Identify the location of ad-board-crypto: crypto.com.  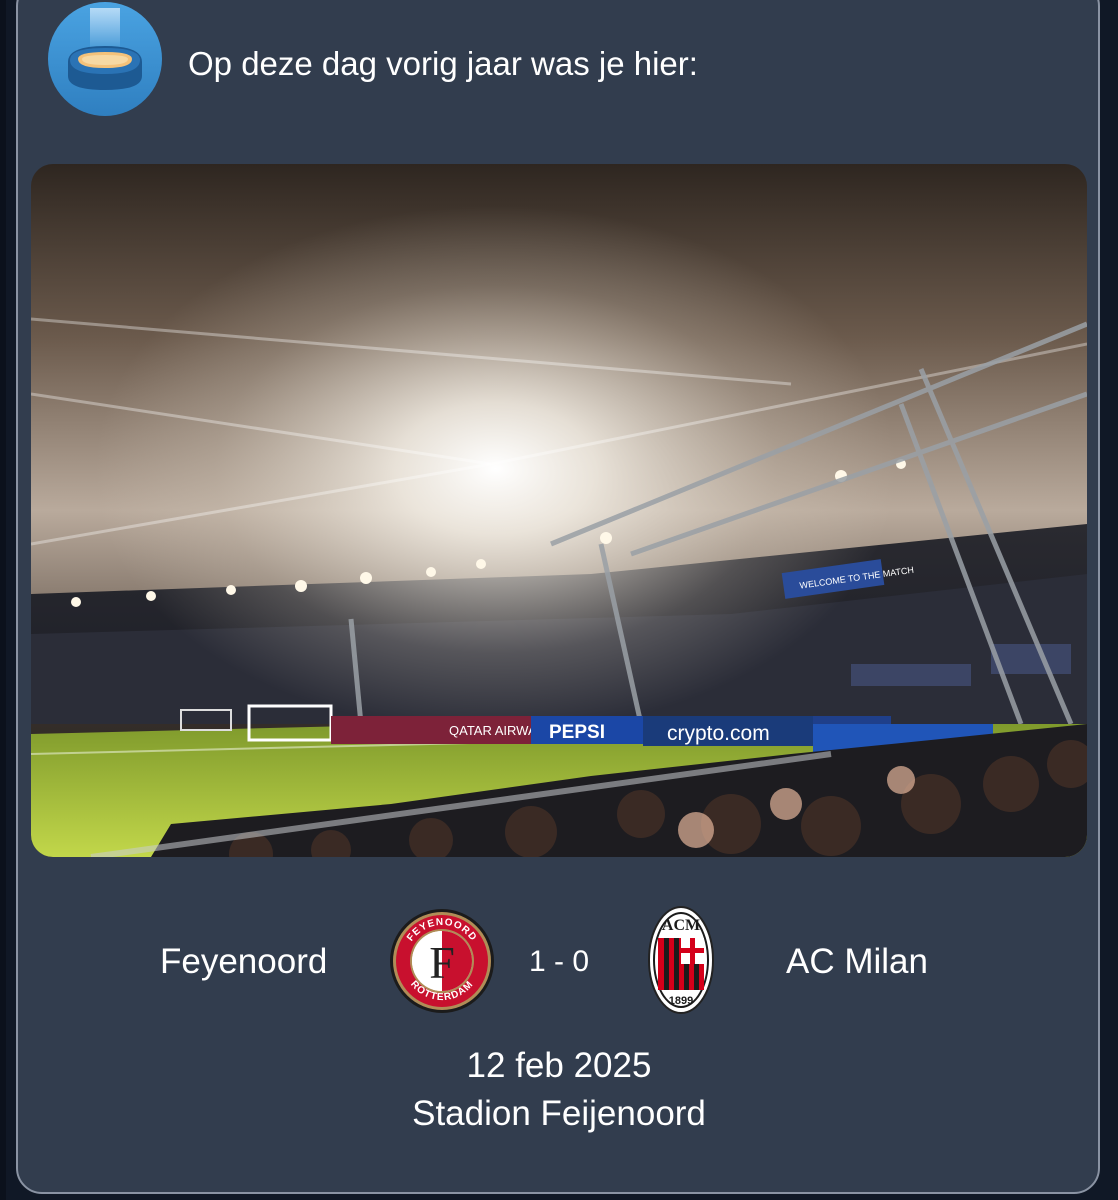
(718, 733).